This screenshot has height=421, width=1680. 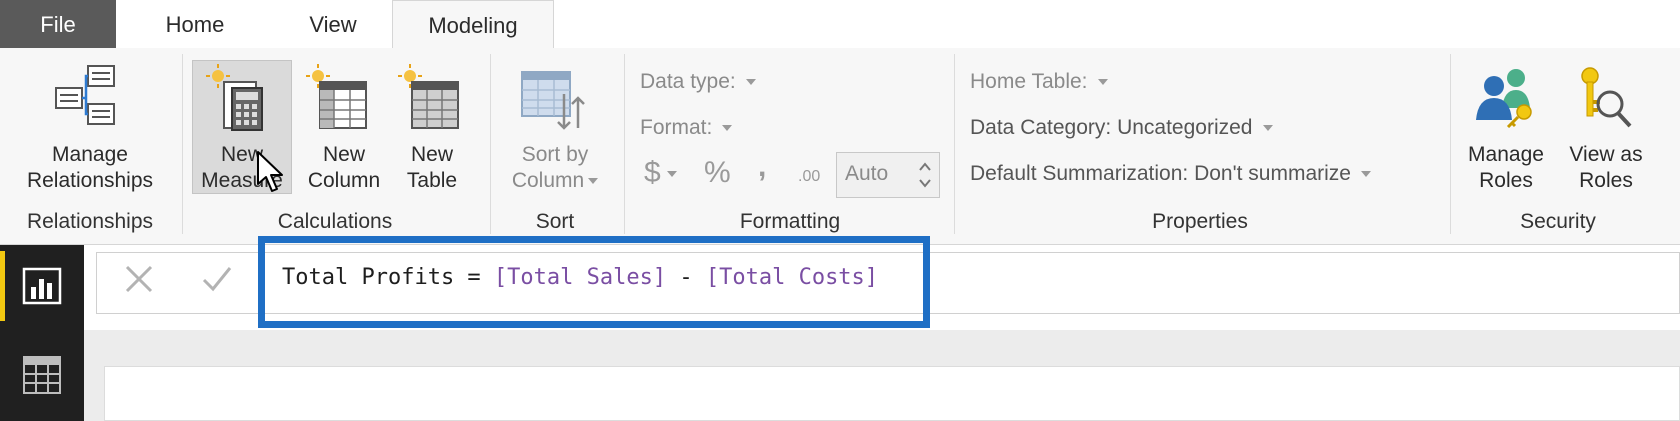 What do you see at coordinates (270, 171) in the screenshot?
I see `mouse-cursor-icon` at bounding box center [270, 171].